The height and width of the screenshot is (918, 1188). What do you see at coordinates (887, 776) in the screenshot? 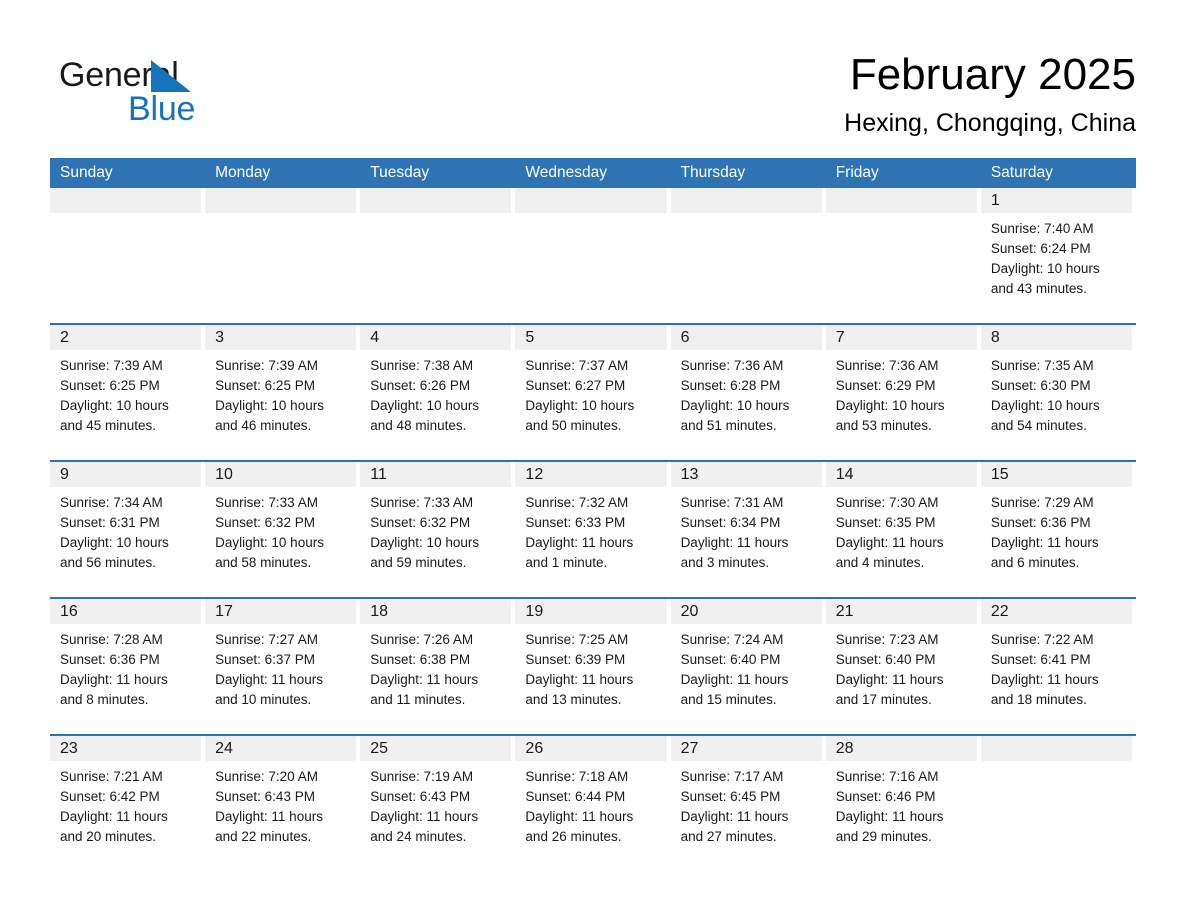
I see `sunrise-text: Sunrise: 7:16 AM` at bounding box center [887, 776].